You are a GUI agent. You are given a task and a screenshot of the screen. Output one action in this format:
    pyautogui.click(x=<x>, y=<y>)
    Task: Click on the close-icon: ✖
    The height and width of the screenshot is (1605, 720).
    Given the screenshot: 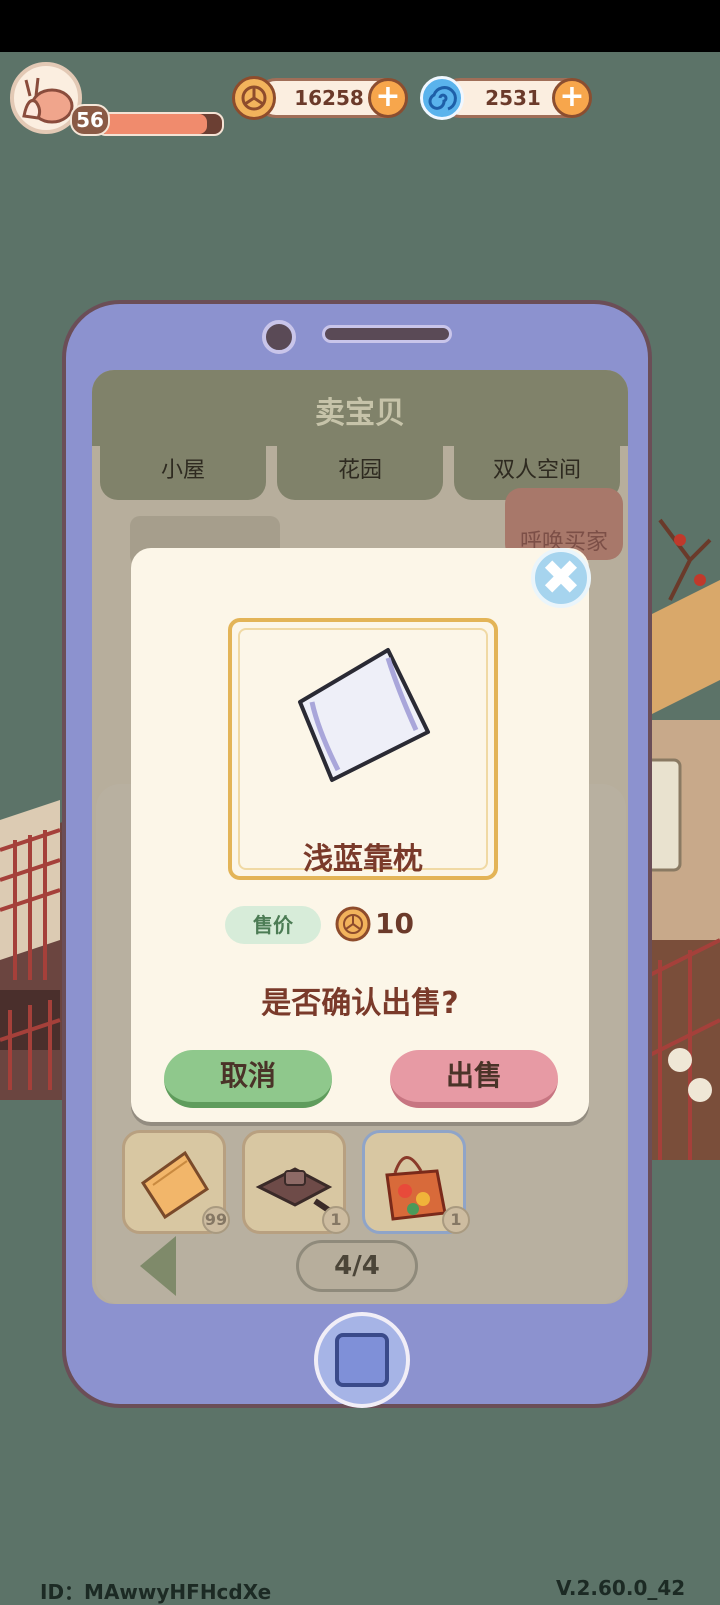 What is the action you would take?
    pyautogui.click(x=561, y=578)
    